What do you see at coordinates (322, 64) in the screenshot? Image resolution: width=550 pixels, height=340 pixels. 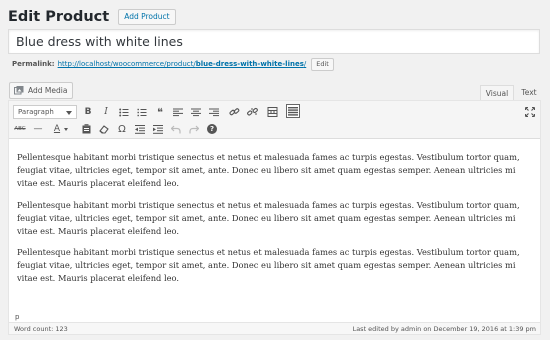 I see `permalink-edit-button: Edit` at bounding box center [322, 64].